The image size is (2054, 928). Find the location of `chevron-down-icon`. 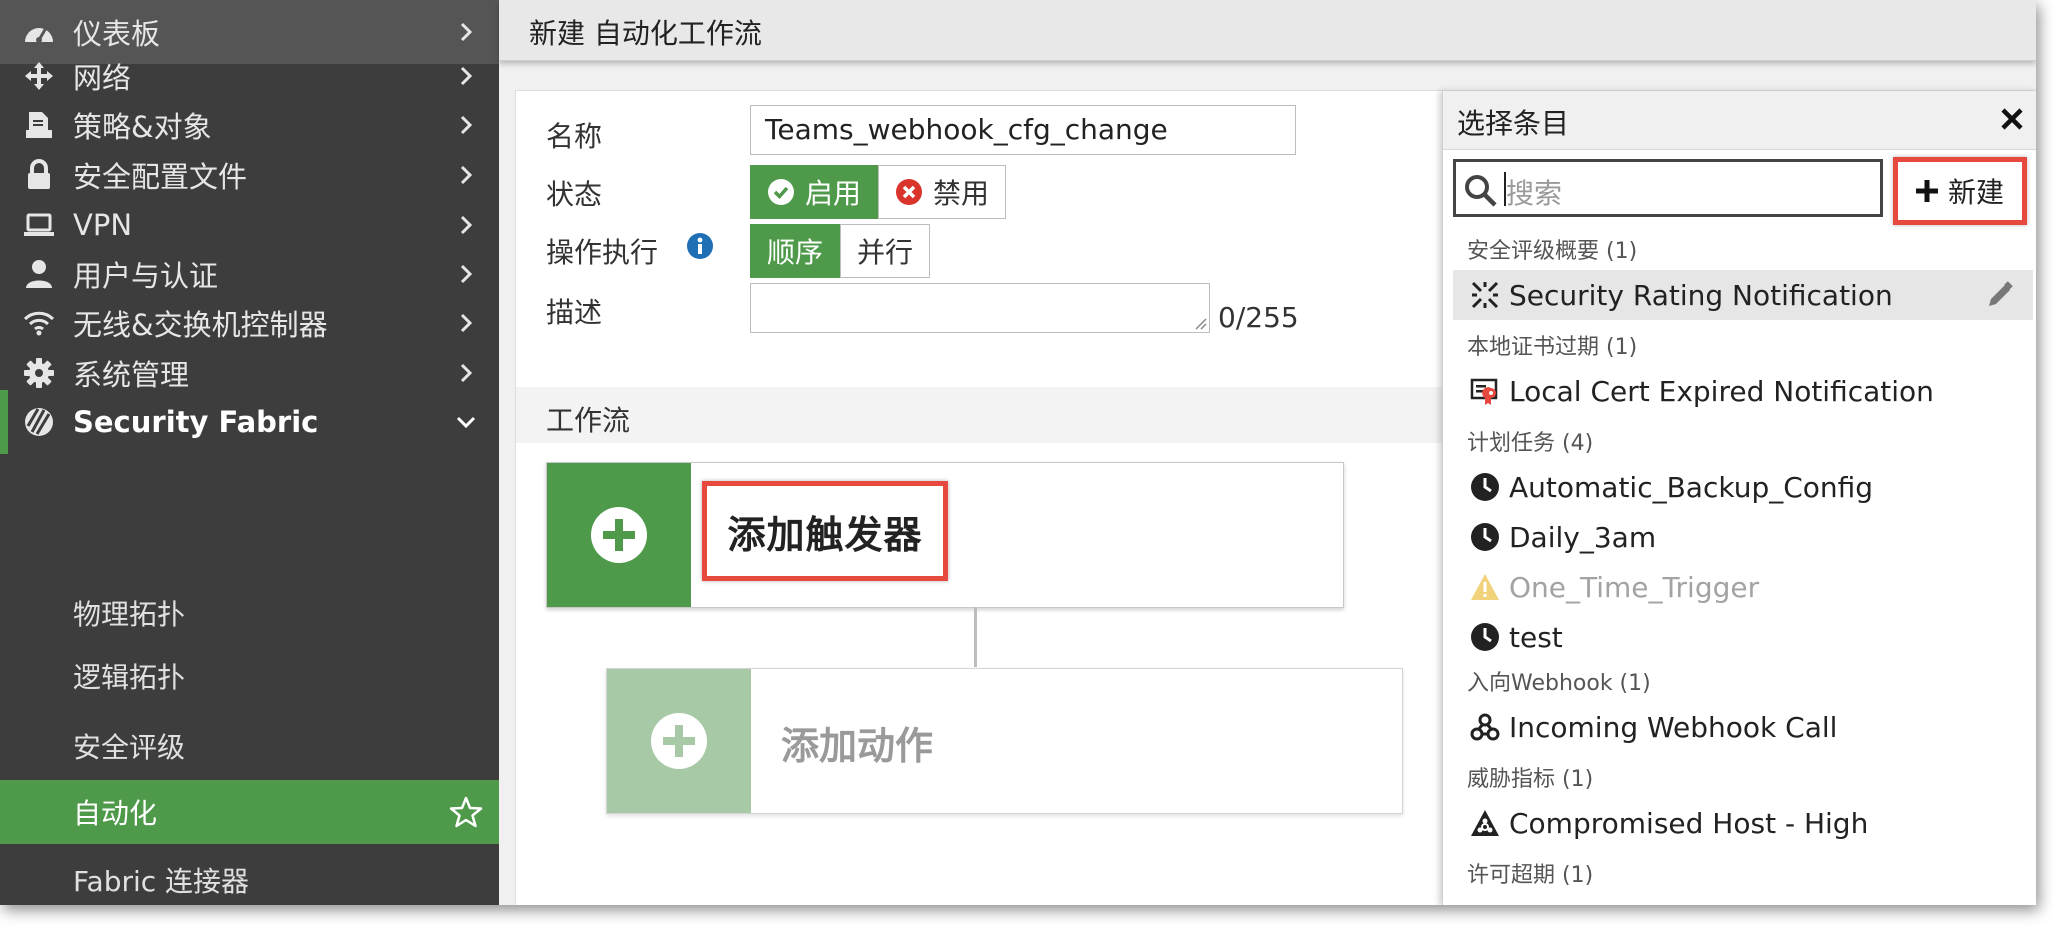

chevron-down-icon is located at coordinates (466, 422).